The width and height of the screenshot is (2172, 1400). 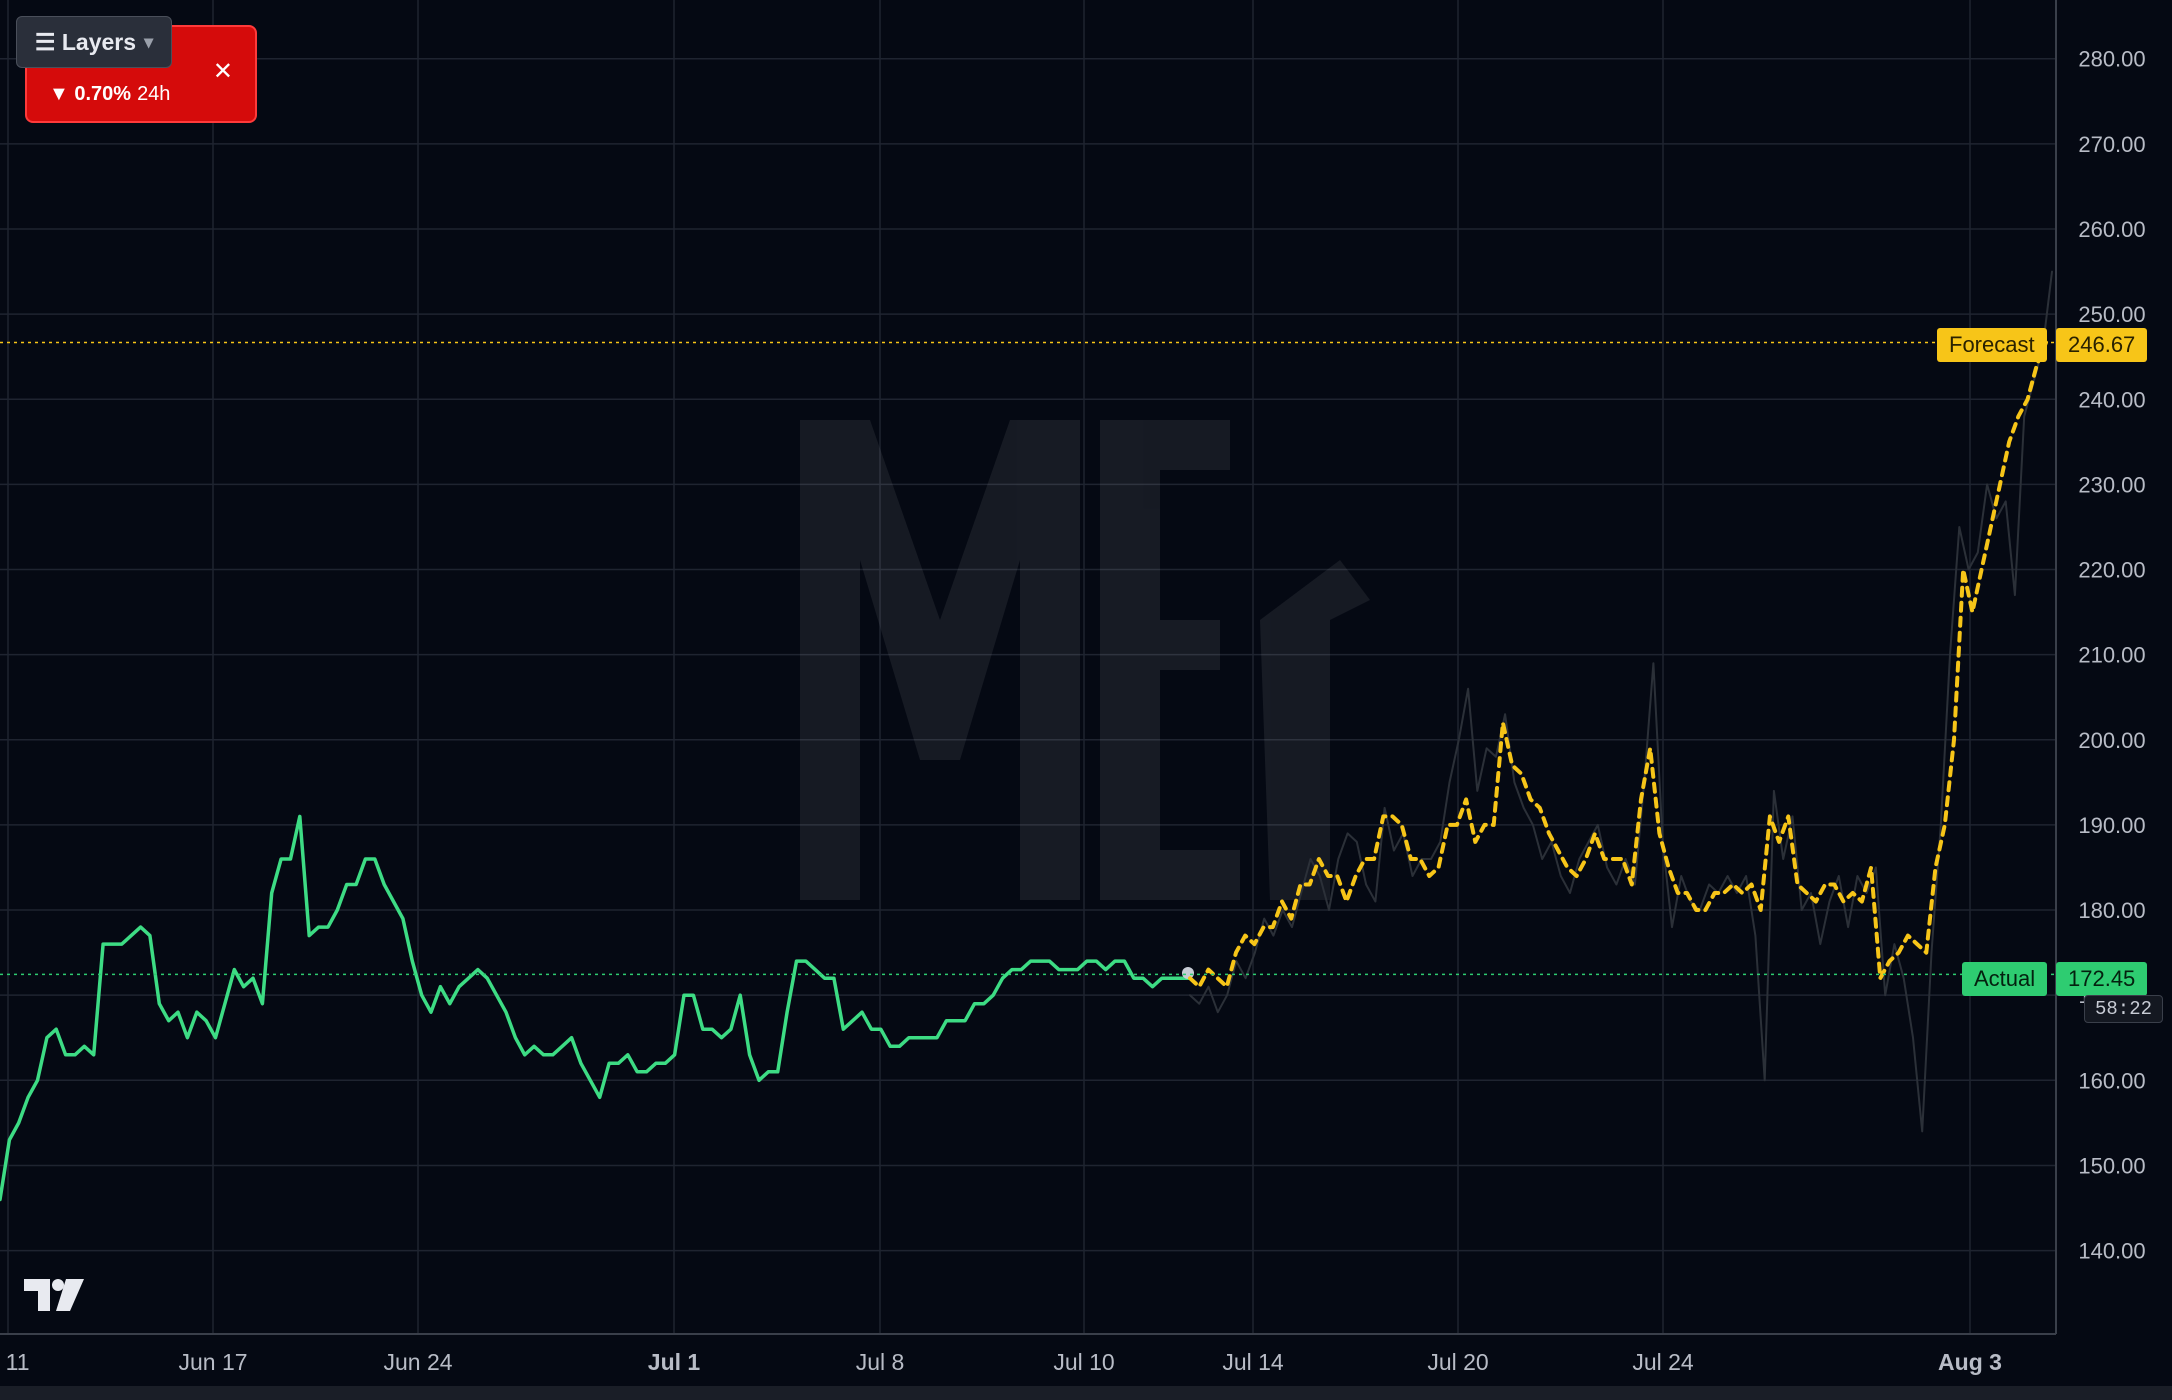 What do you see at coordinates (223, 71) in the screenshot?
I see `close-icon: ✕` at bounding box center [223, 71].